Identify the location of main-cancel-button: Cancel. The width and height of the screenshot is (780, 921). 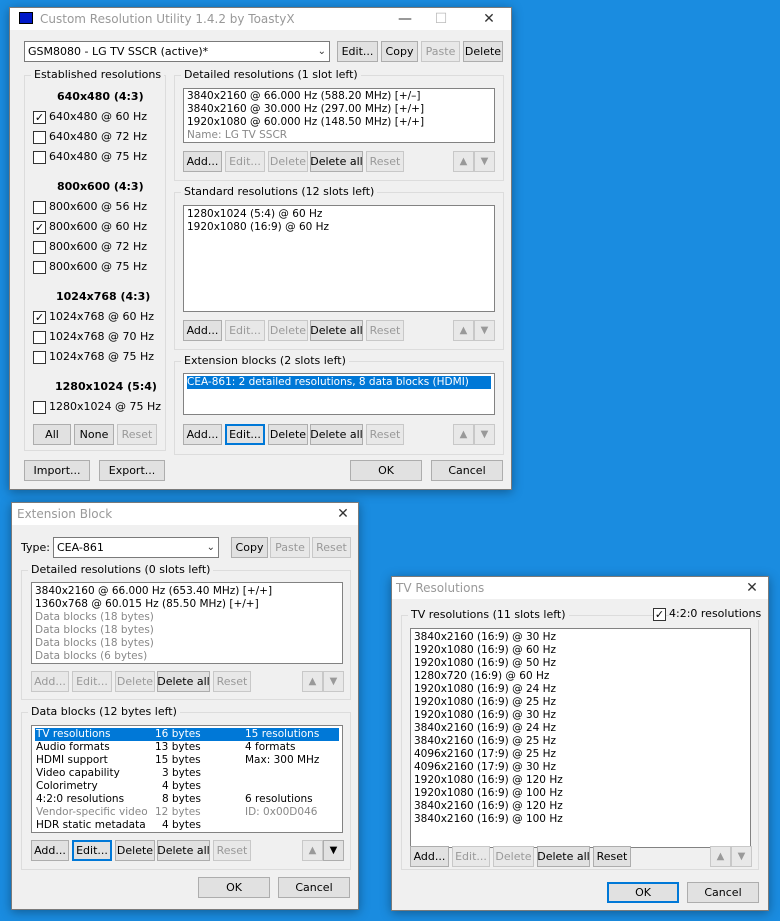
(467, 470).